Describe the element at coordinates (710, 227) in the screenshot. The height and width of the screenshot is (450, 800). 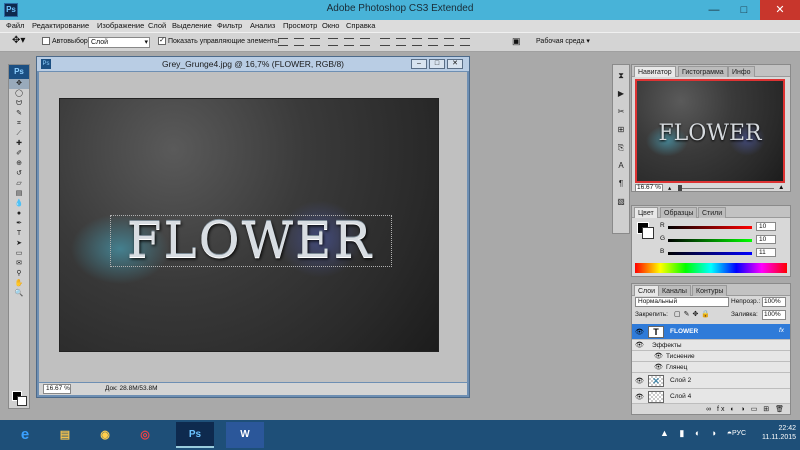
I see `red-slider` at that location.